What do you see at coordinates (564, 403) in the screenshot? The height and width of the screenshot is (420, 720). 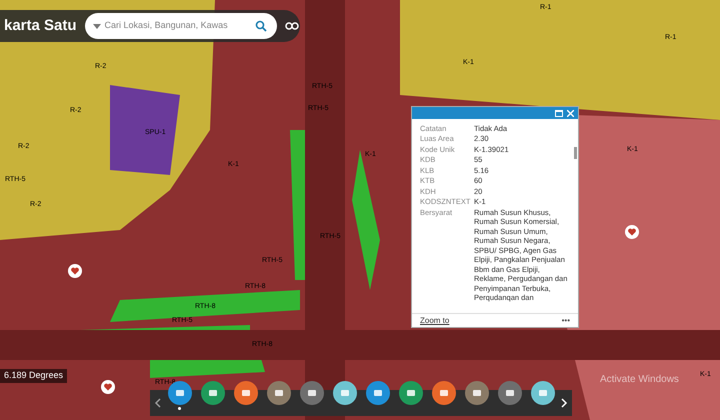 I see `chevron-right-icon` at bounding box center [564, 403].